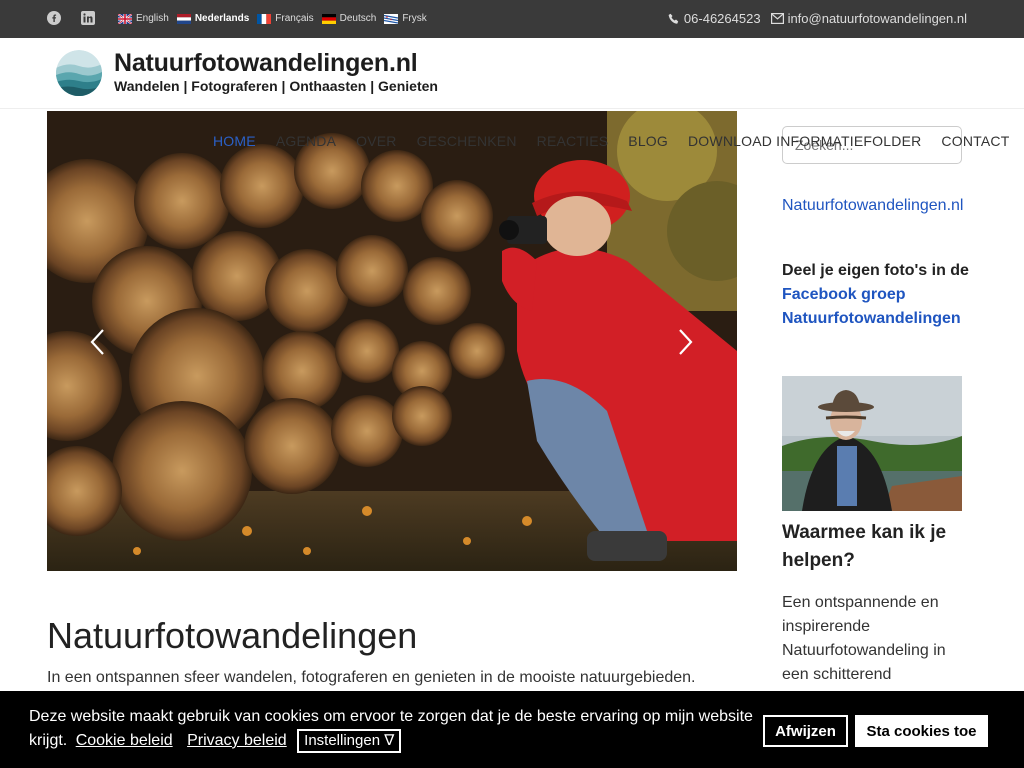 The image size is (1024, 768). What do you see at coordinates (294, 18) in the screenshot?
I see `lang-label: Français` at bounding box center [294, 18].